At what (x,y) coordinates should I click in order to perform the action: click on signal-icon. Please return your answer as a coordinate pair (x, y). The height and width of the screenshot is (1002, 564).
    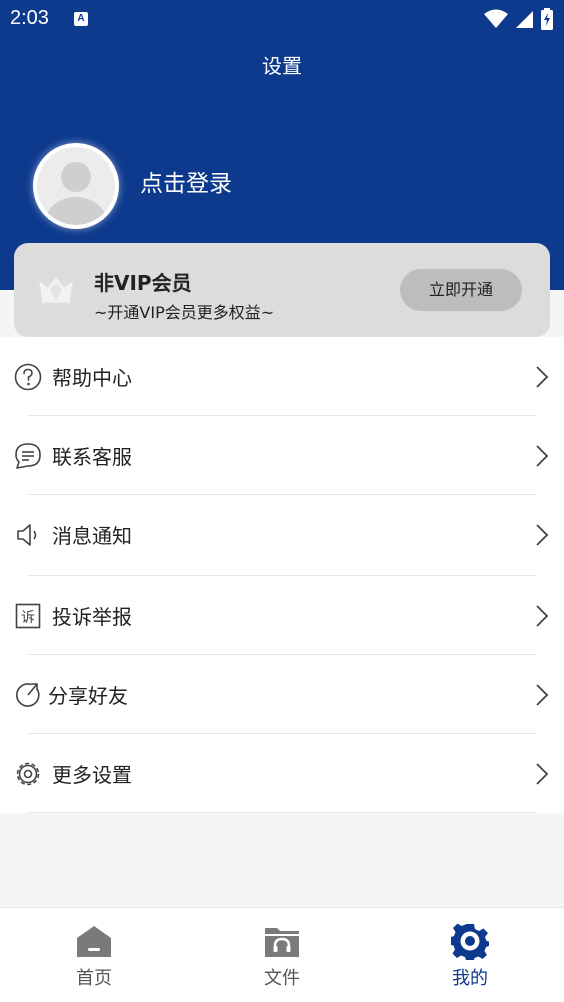
    Looking at the image, I should click on (524, 19).